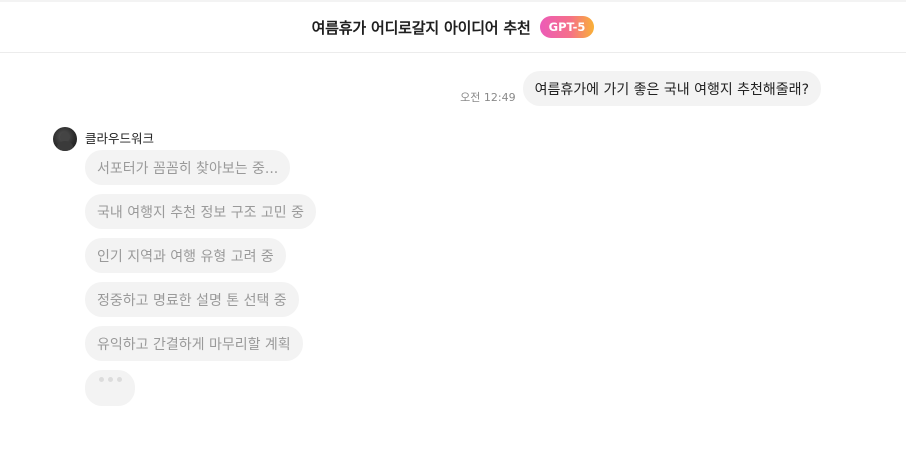  I want to click on assistant-header: 클라우드워크, so click(103, 139).